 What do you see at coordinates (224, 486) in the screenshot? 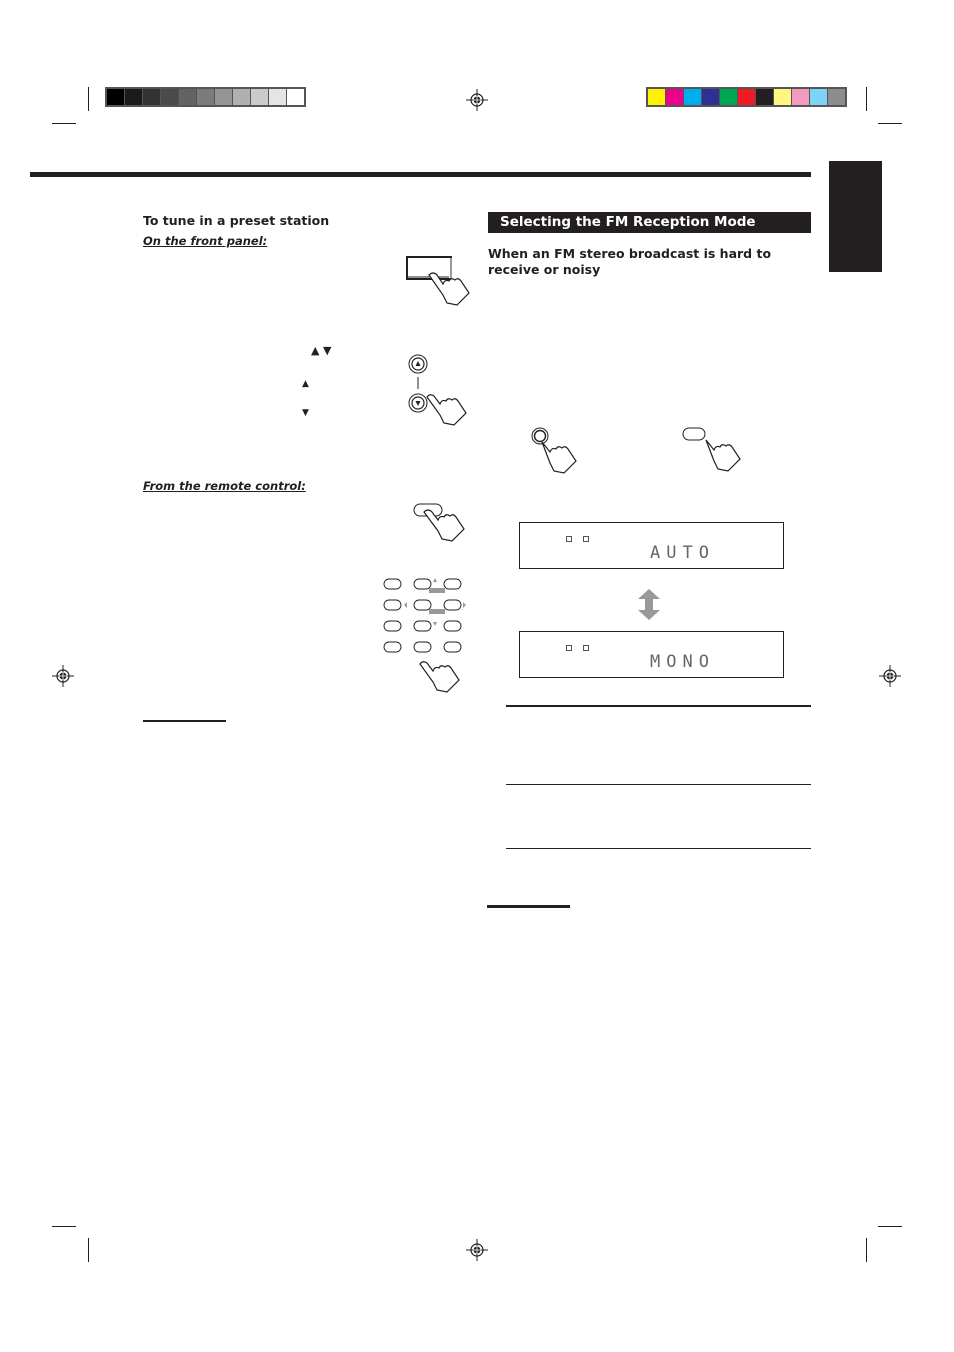
I see `remote-control-label: From the remote control:` at bounding box center [224, 486].